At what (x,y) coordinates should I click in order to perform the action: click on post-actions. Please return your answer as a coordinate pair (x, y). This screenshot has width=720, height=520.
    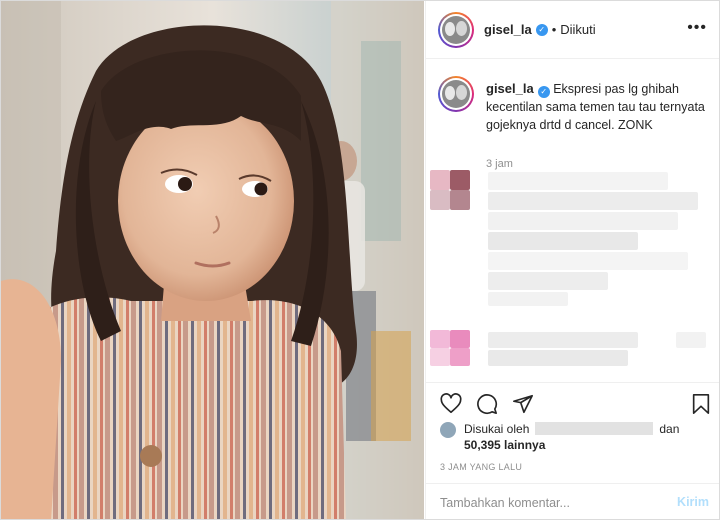
    Looking at the image, I should click on (572, 402).